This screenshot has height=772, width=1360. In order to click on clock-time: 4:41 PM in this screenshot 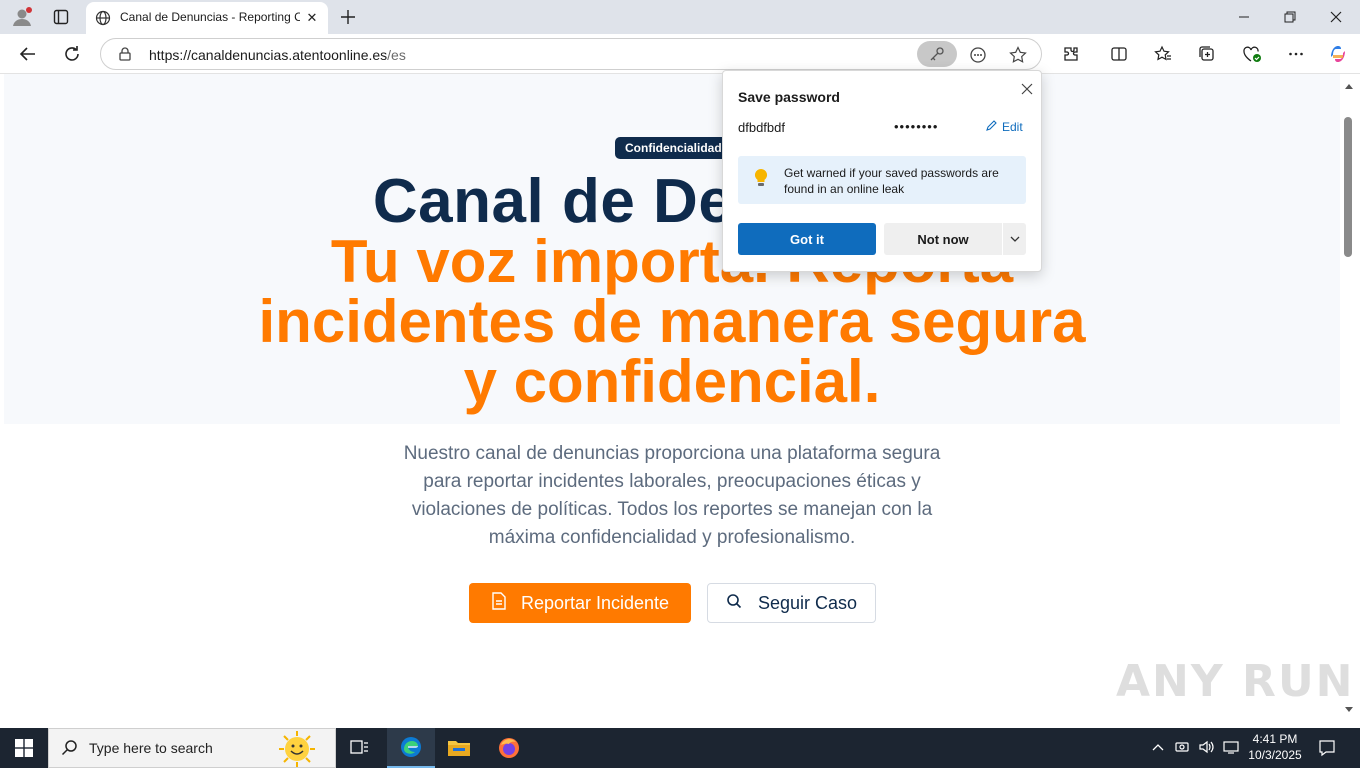, I will do `click(1275, 739)`.